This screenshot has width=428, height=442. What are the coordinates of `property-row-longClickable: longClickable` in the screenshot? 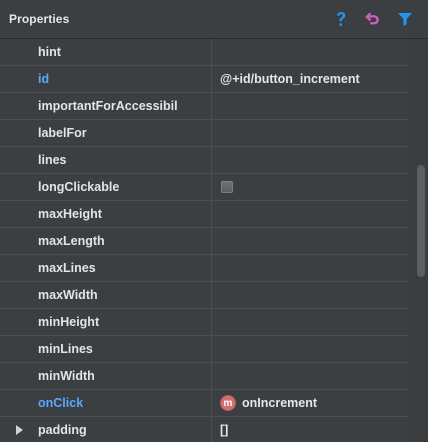 It's located at (204, 187).